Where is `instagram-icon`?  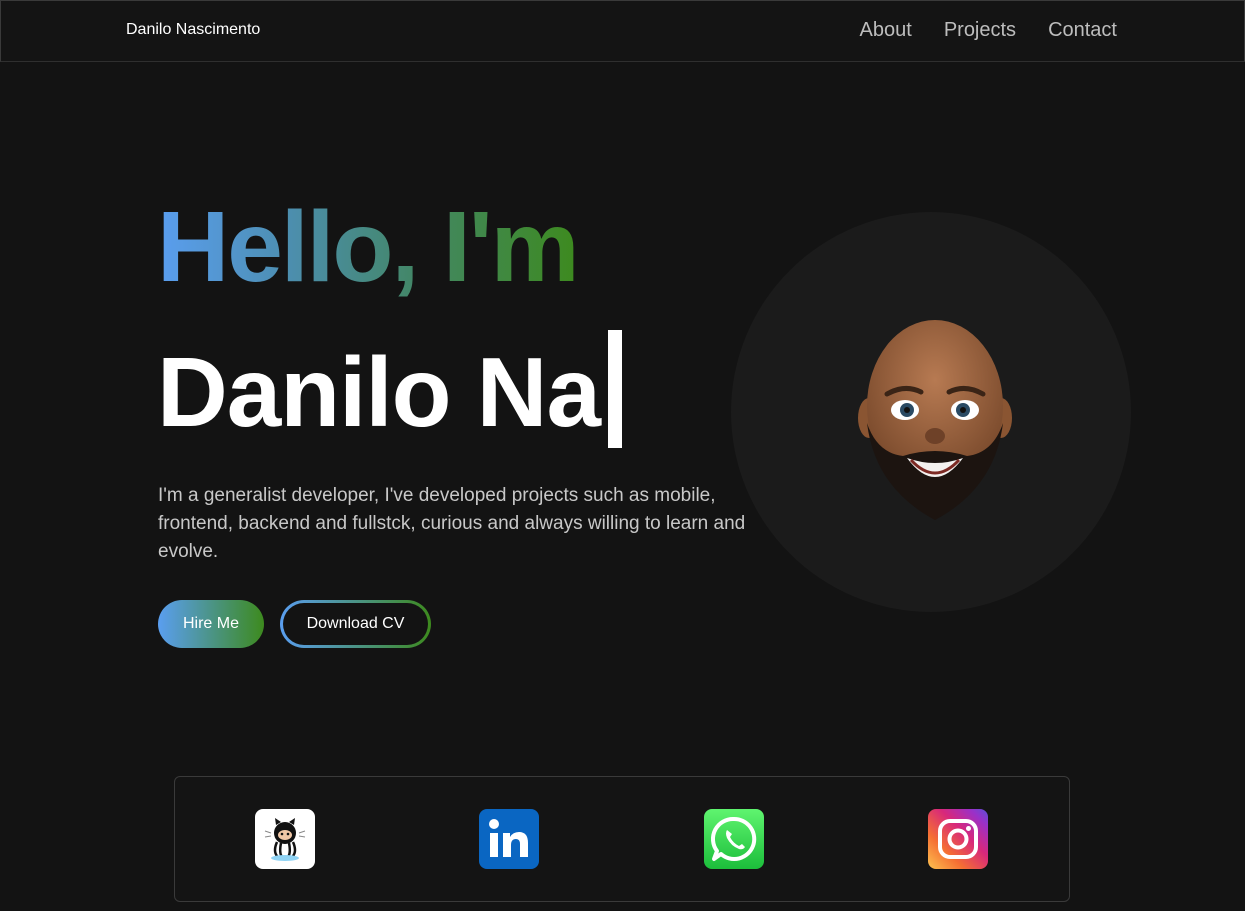
instagram-icon is located at coordinates (958, 839).